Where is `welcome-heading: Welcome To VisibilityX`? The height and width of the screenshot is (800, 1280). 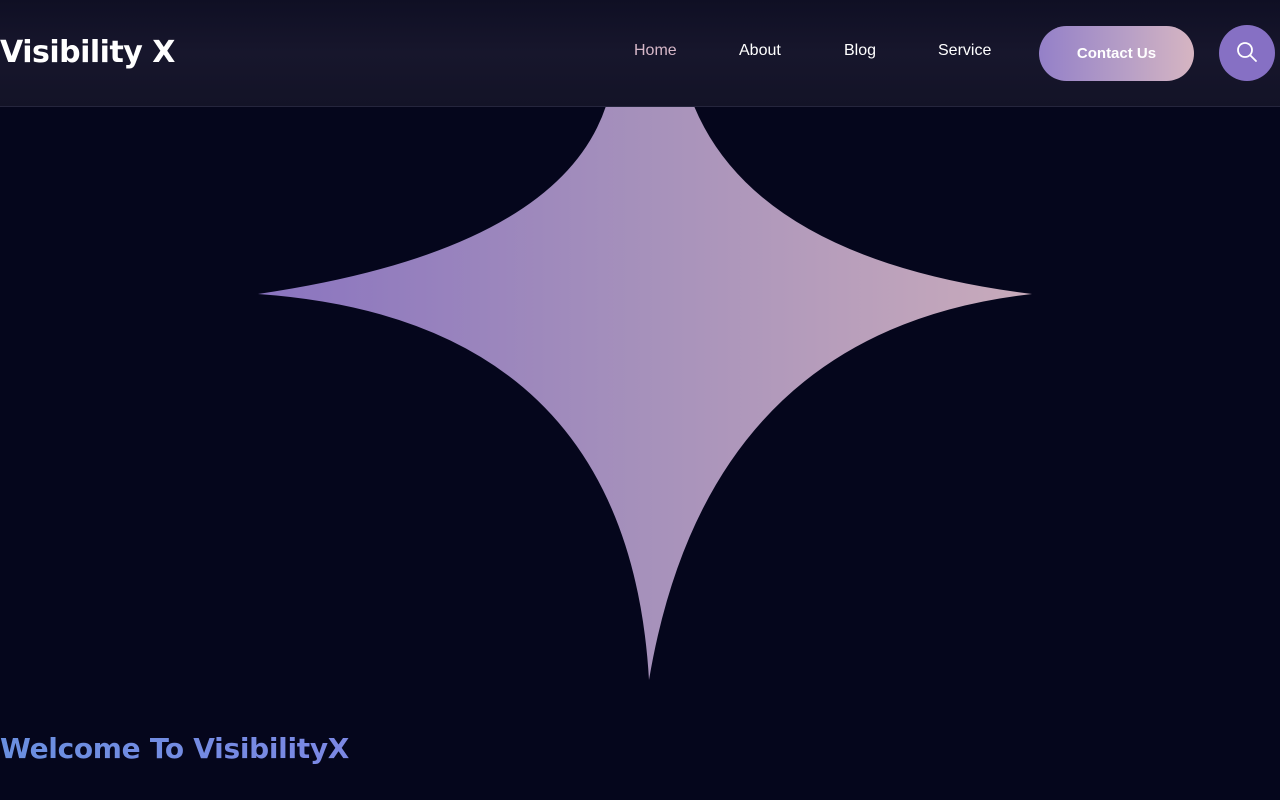 welcome-heading: Welcome To VisibilityX is located at coordinates (174, 749).